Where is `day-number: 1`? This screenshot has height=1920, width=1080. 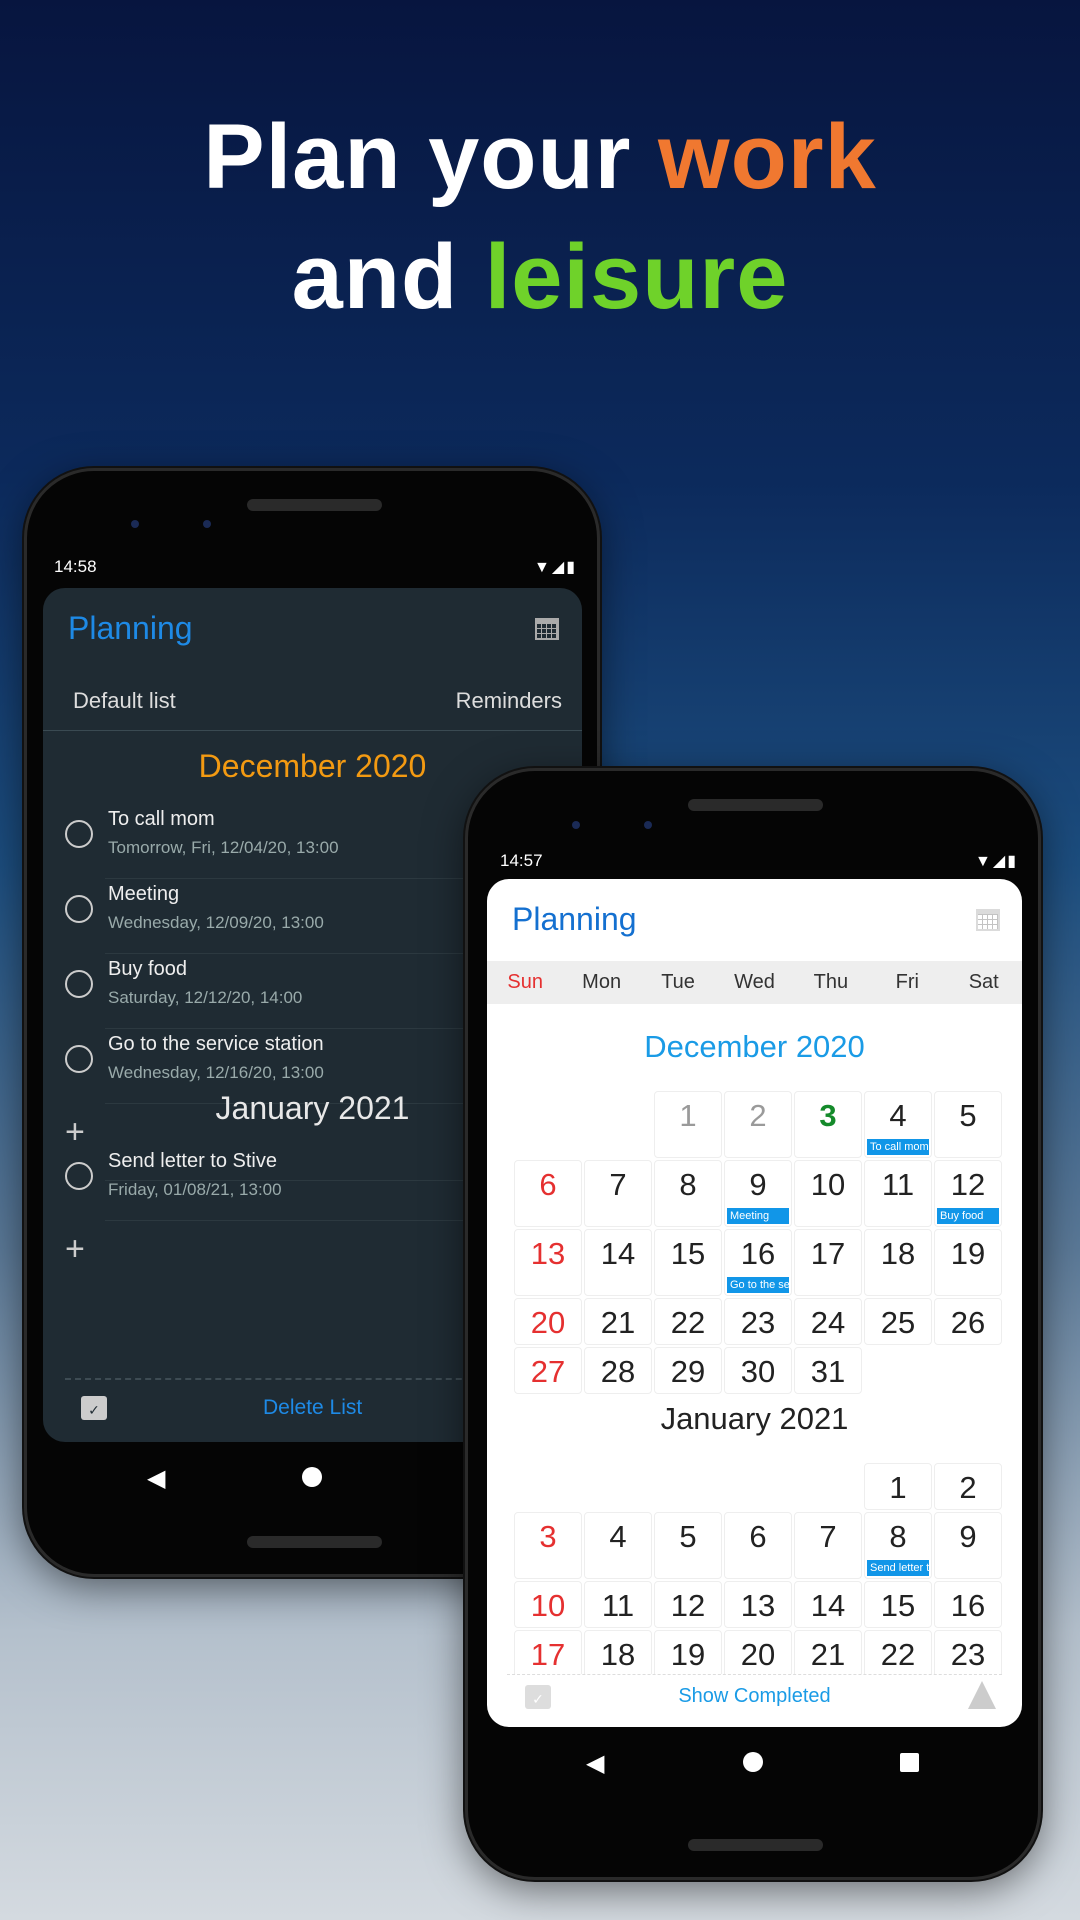 day-number: 1 is located at coordinates (898, 1487).